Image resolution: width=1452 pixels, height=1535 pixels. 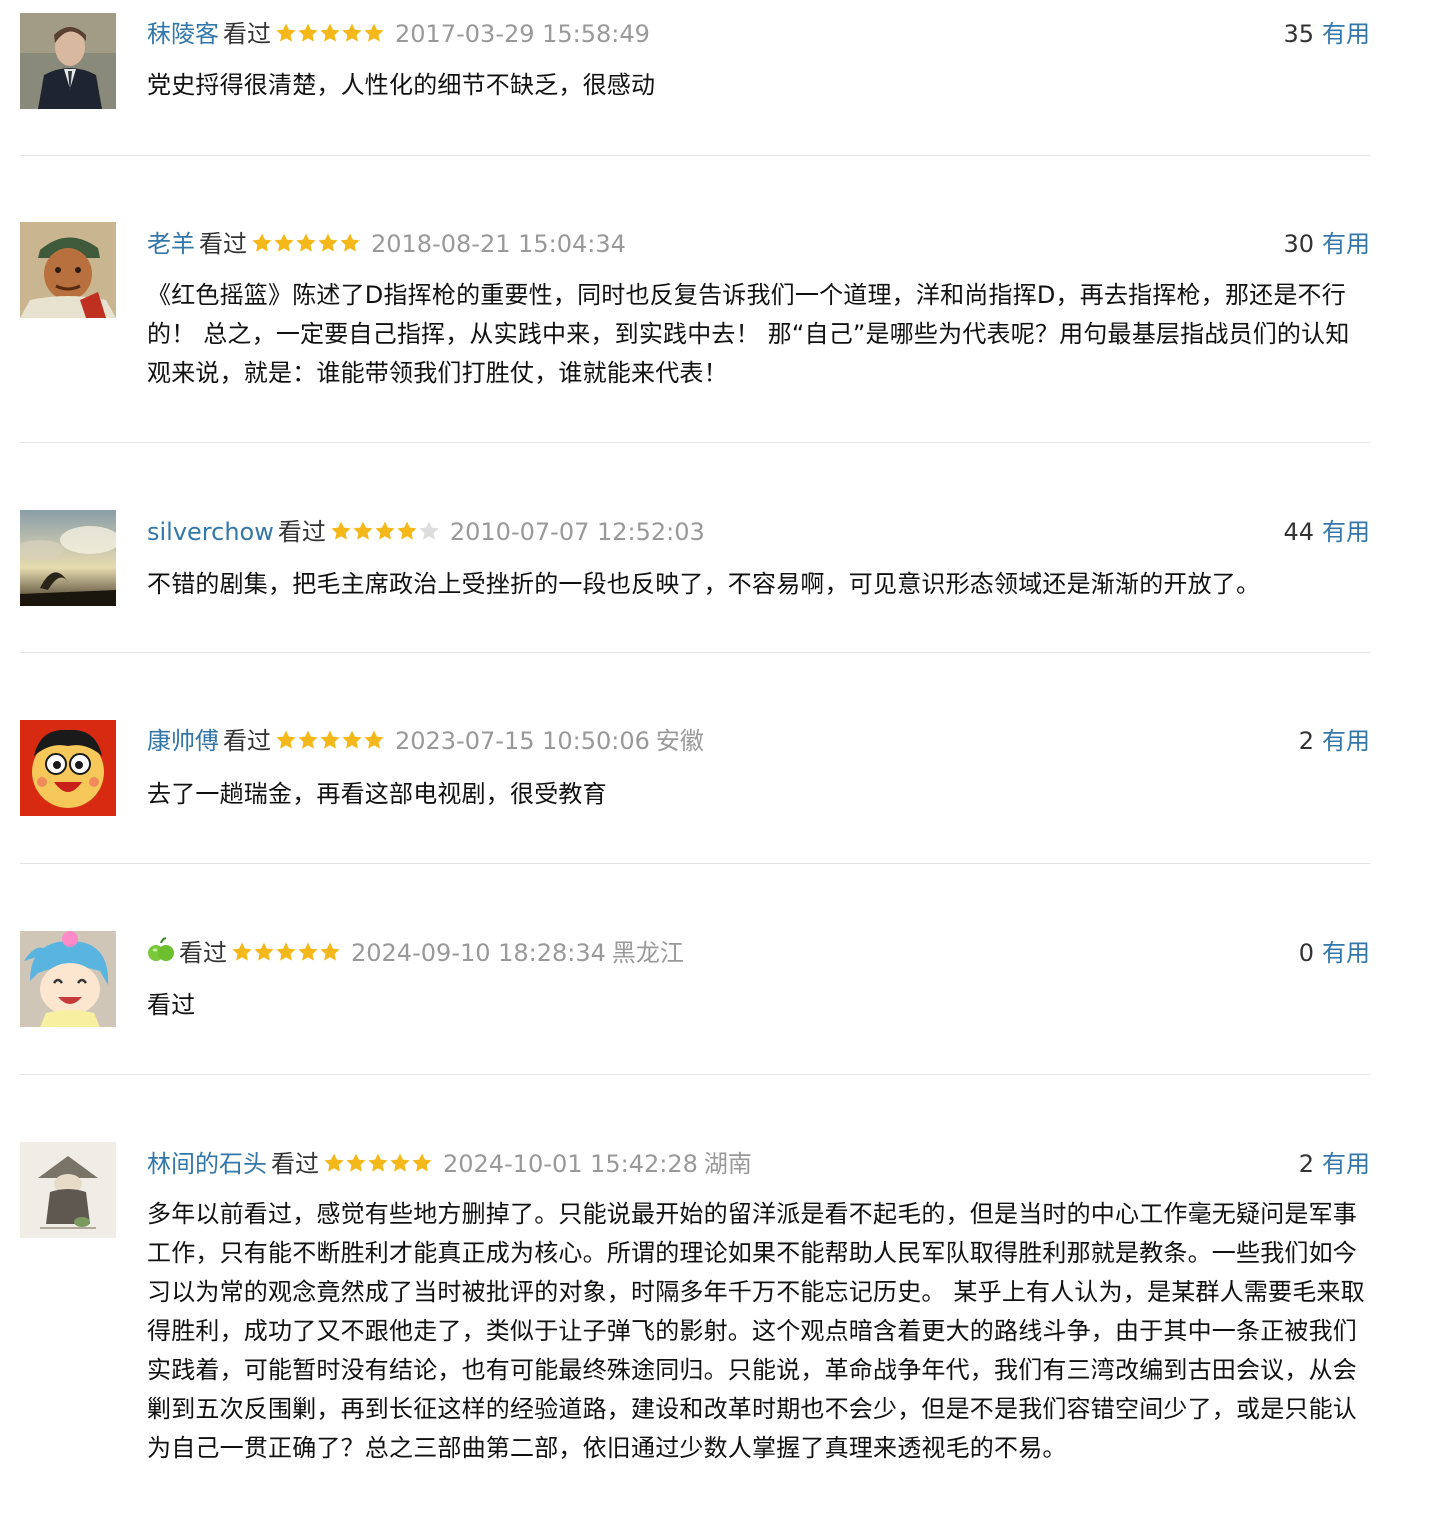 What do you see at coordinates (577, 532) in the screenshot?
I see `comment-time: 2010-07-07 12:52:03` at bounding box center [577, 532].